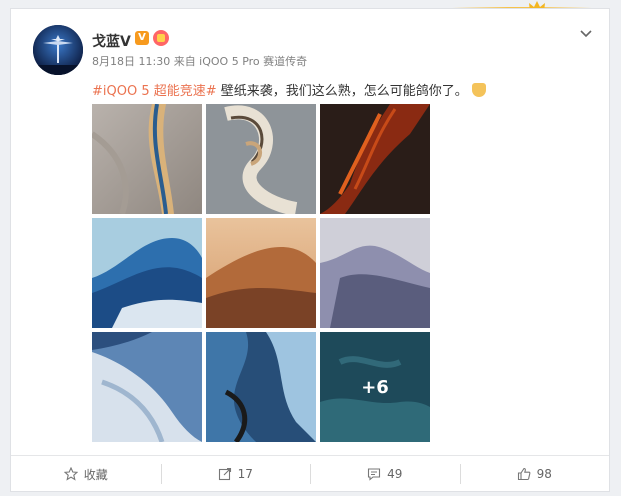 Image resolution: width=621 pixels, height=496 pixels. Describe the element at coordinates (95, 474) in the screenshot. I see `favorite-label: 收藏` at that location.